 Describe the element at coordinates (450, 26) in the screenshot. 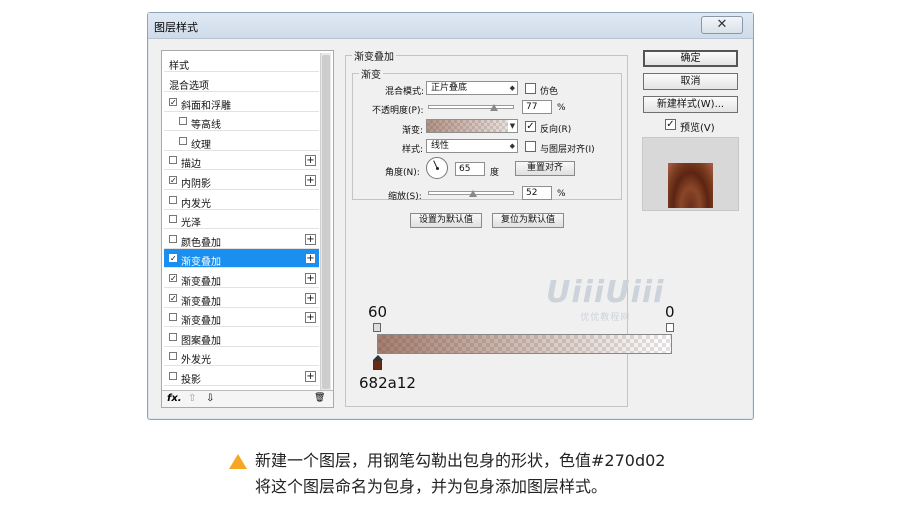

I see `title-bar: 图层样式 ✕` at that location.